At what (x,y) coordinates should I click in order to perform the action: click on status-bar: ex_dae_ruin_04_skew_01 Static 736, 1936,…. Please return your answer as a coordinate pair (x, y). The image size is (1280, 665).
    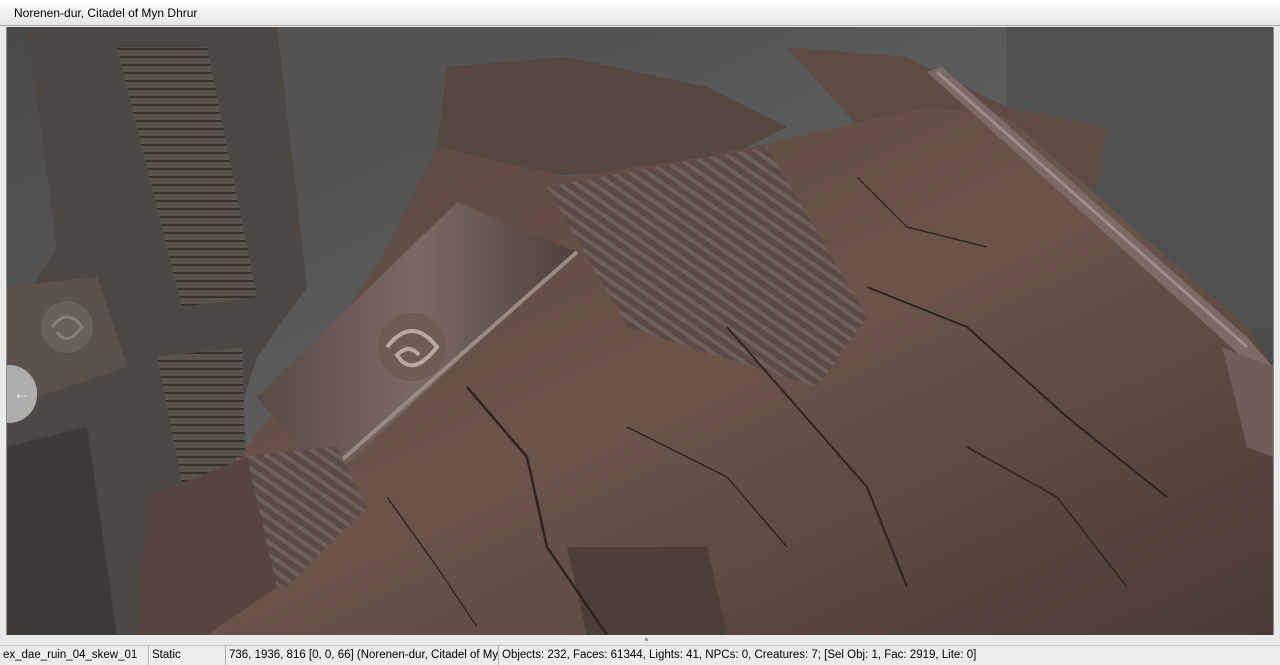
    Looking at the image, I should click on (640, 655).